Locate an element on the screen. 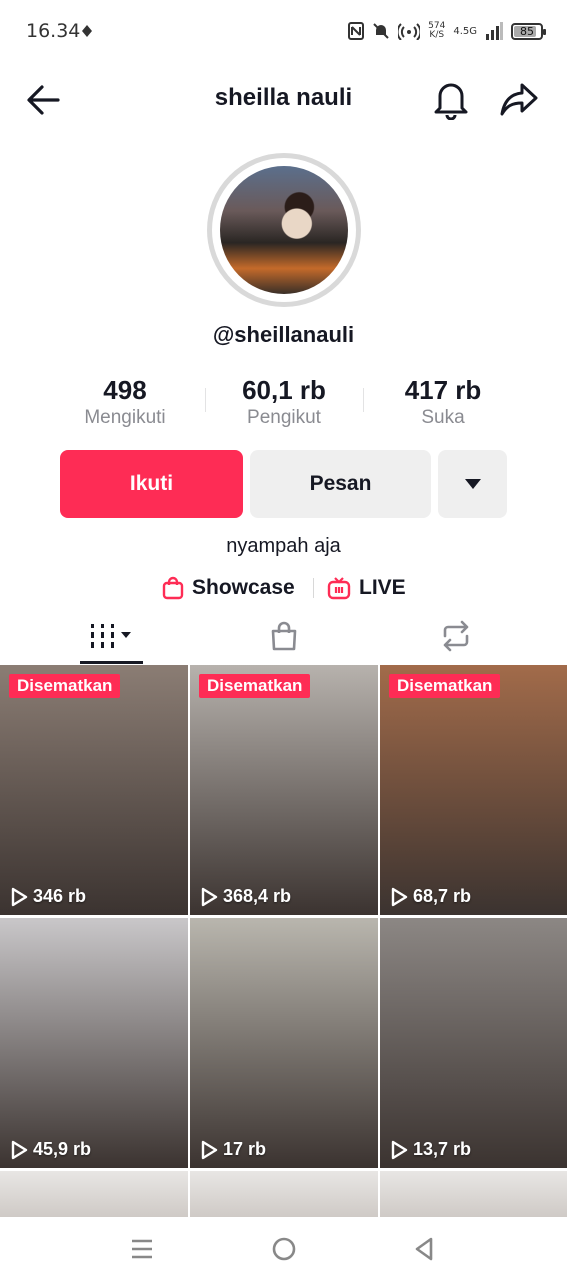 This screenshot has width=567, height=1280. avatar-photo is located at coordinates (284, 230).